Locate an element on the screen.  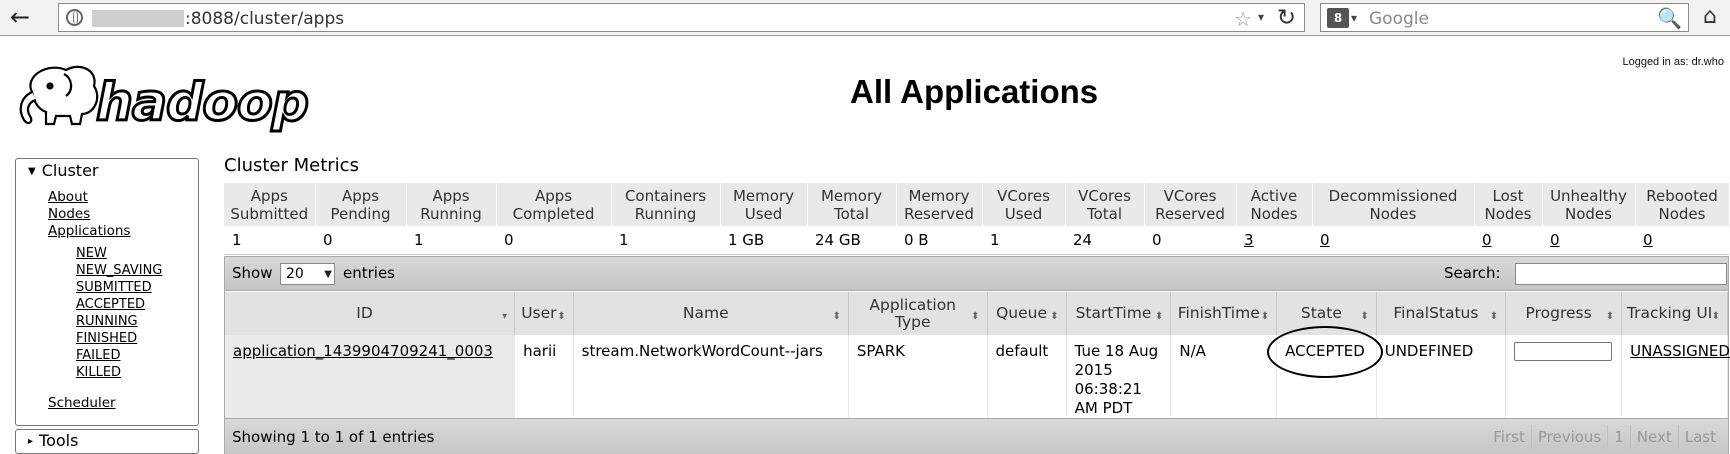
cluster-nav-header: ▼ Cluster is located at coordinates (63, 170).